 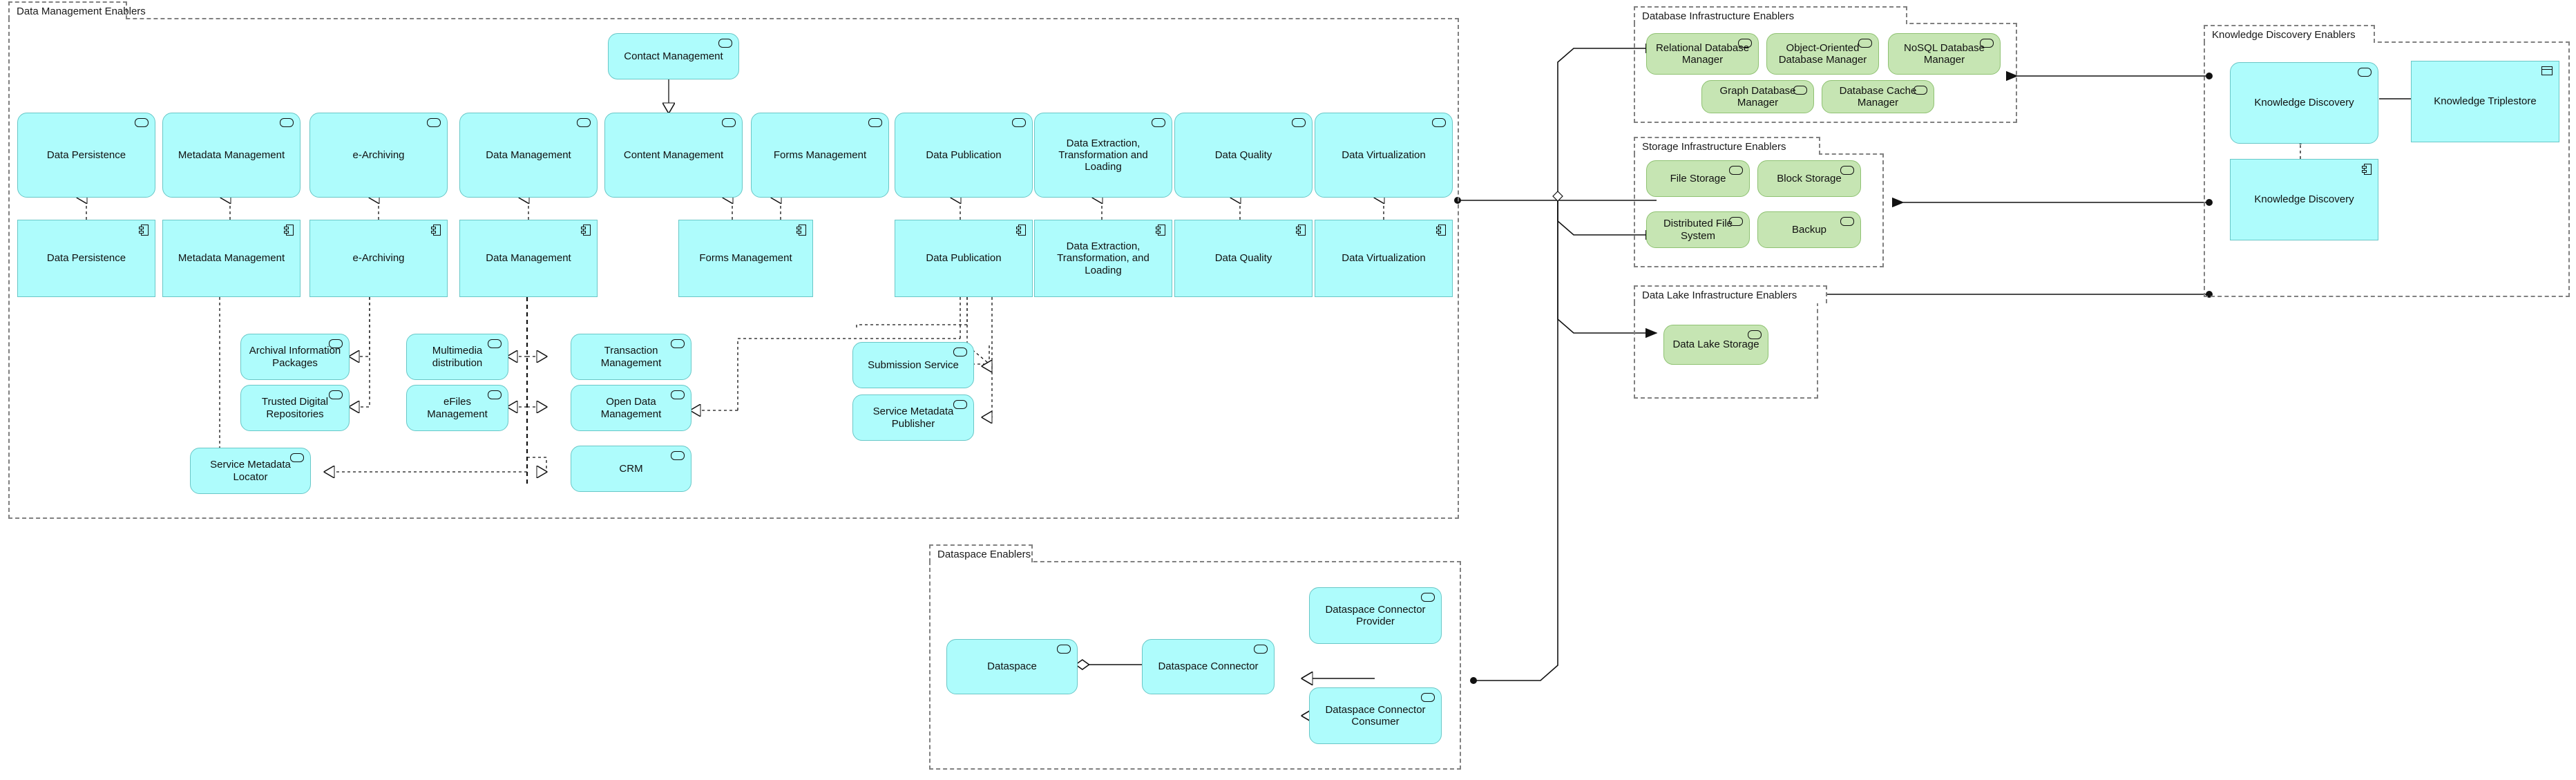 I want to click on node-svc-content-management: Content Management, so click(x=673, y=155).